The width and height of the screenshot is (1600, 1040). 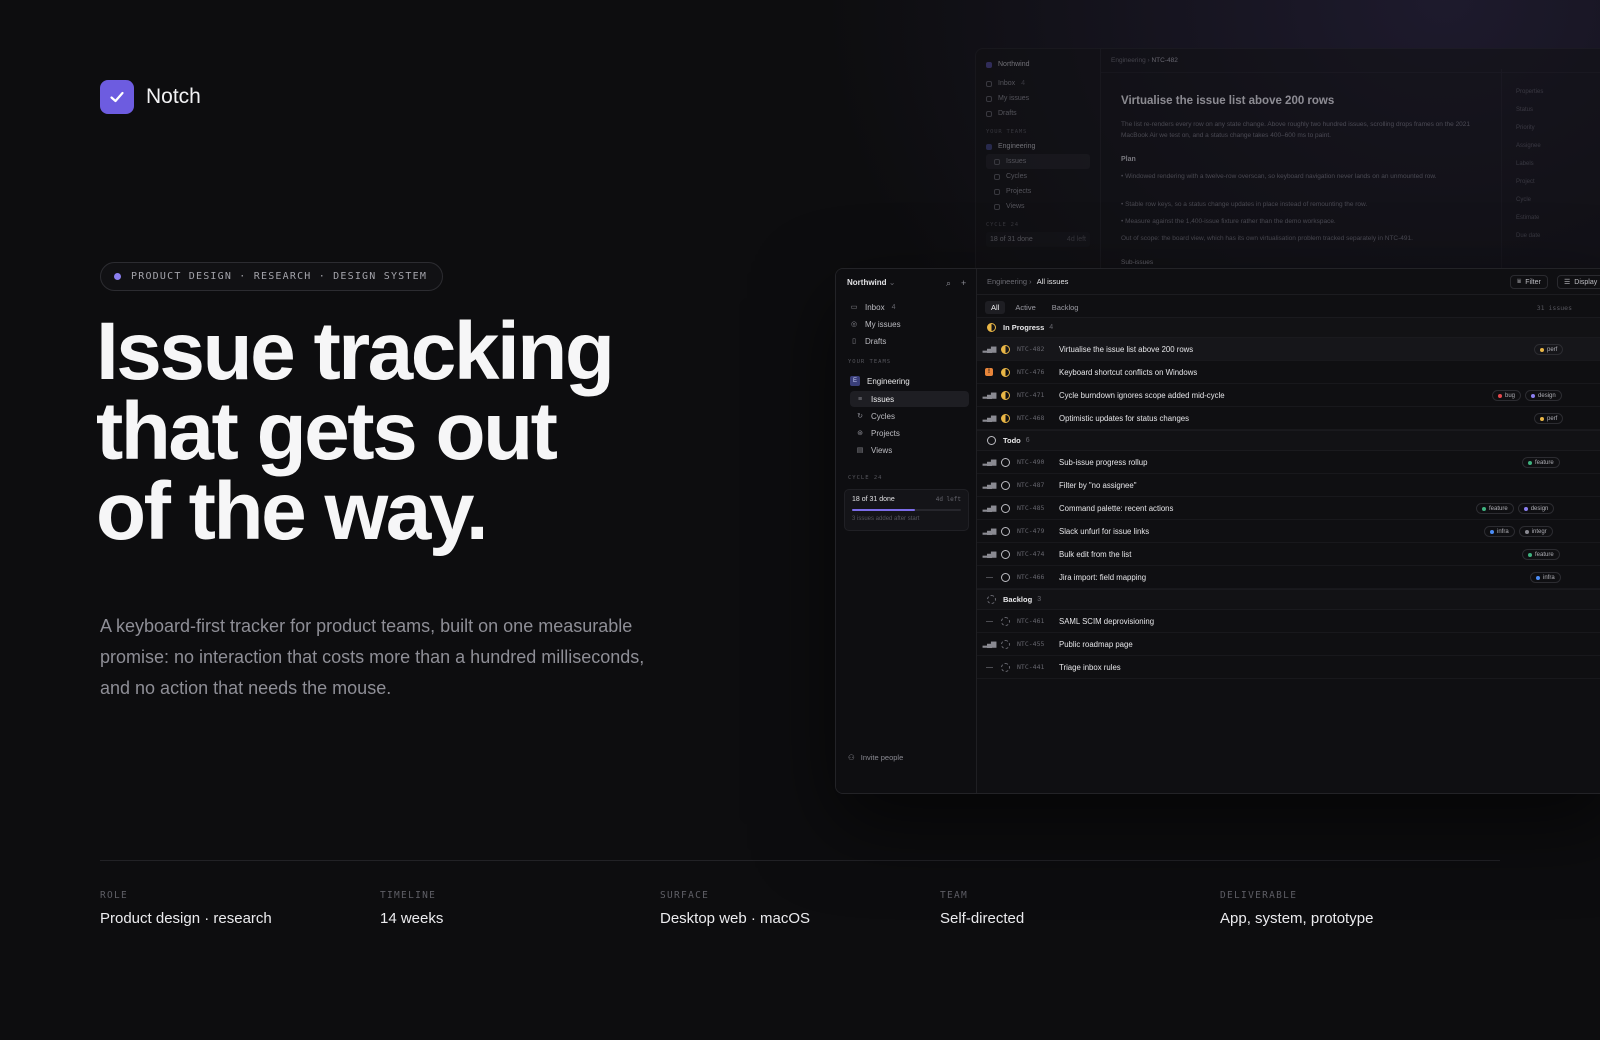 I want to click on issue-title: Filter by "no assignee", so click(x=1098, y=485).